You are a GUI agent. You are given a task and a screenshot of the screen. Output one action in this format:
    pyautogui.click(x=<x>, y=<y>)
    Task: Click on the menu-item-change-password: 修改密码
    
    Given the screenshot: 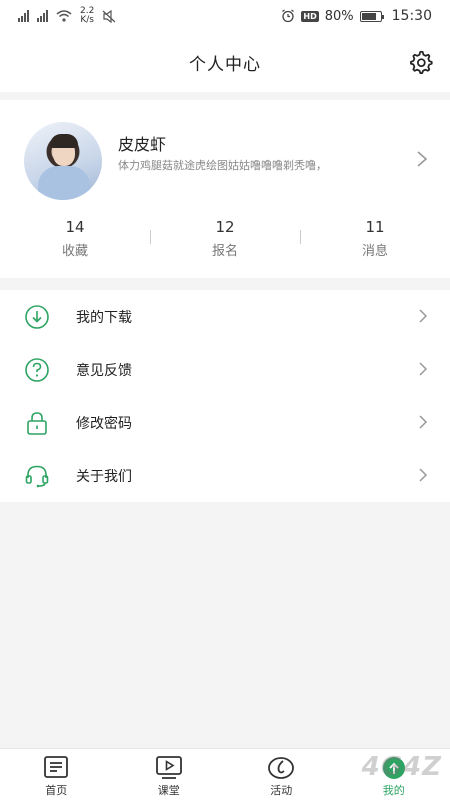 What is the action you would take?
    pyautogui.click(x=225, y=422)
    